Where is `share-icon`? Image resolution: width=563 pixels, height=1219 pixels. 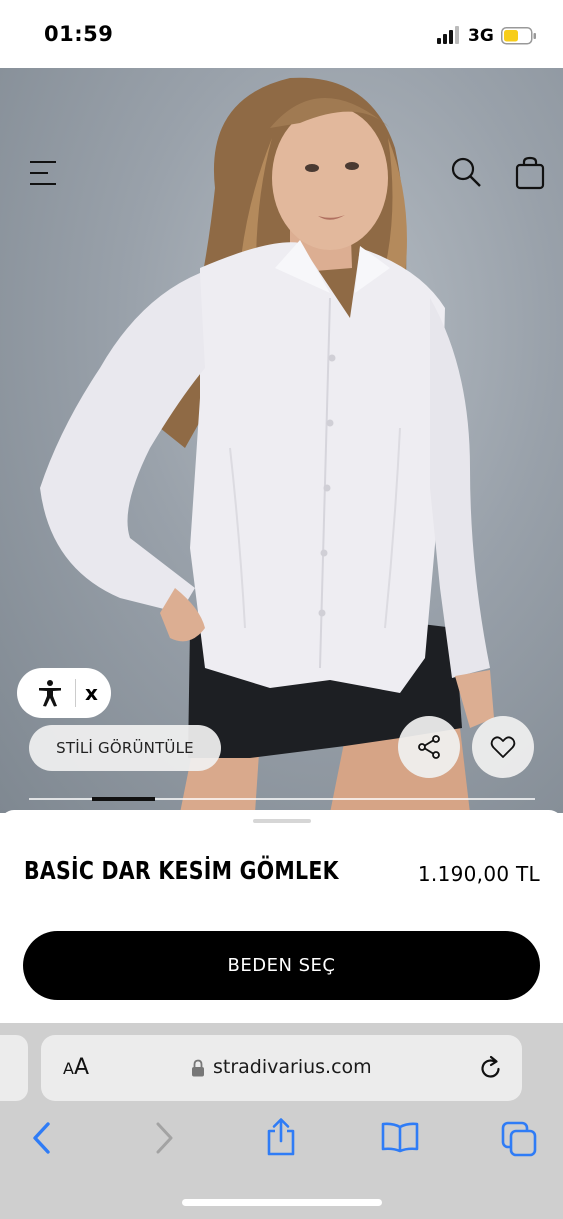
share-icon is located at coordinates (429, 747).